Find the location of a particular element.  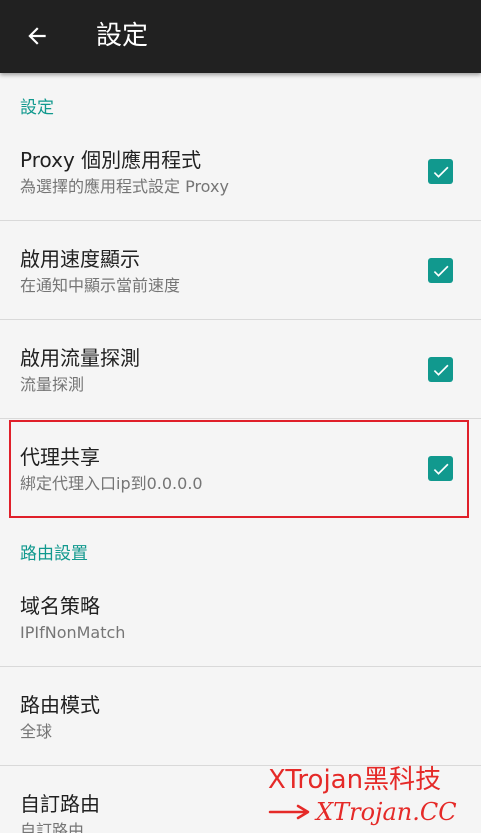

page-title: 設定 is located at coordinates (122, 36).